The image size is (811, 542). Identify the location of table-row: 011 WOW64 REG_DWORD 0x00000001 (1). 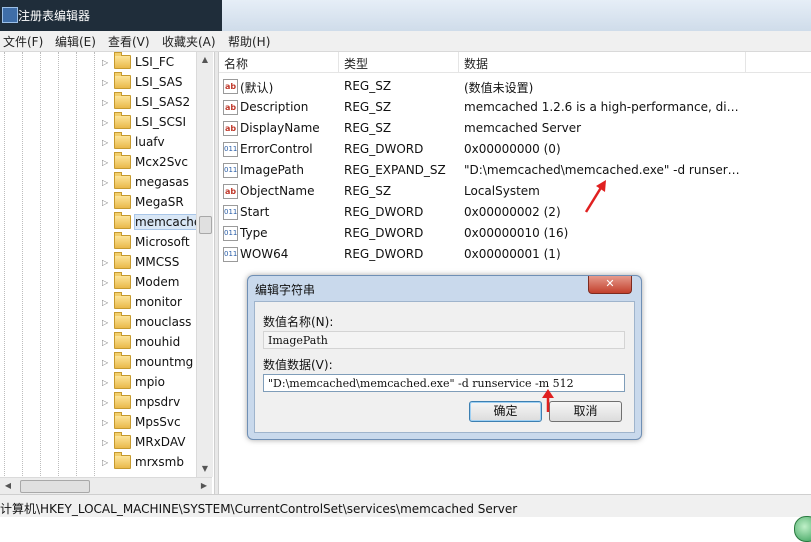
(515, 254).